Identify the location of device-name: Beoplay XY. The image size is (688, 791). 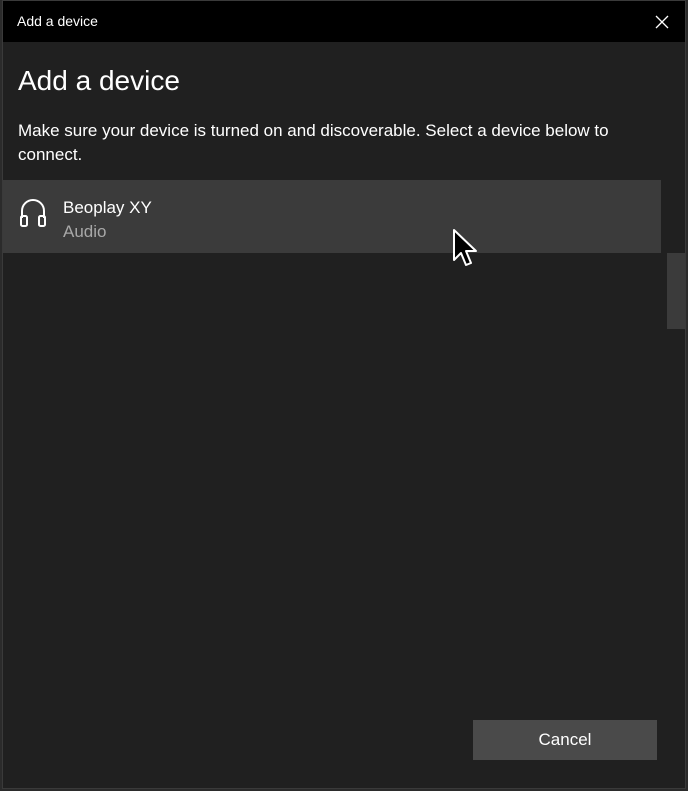
(107, 207).